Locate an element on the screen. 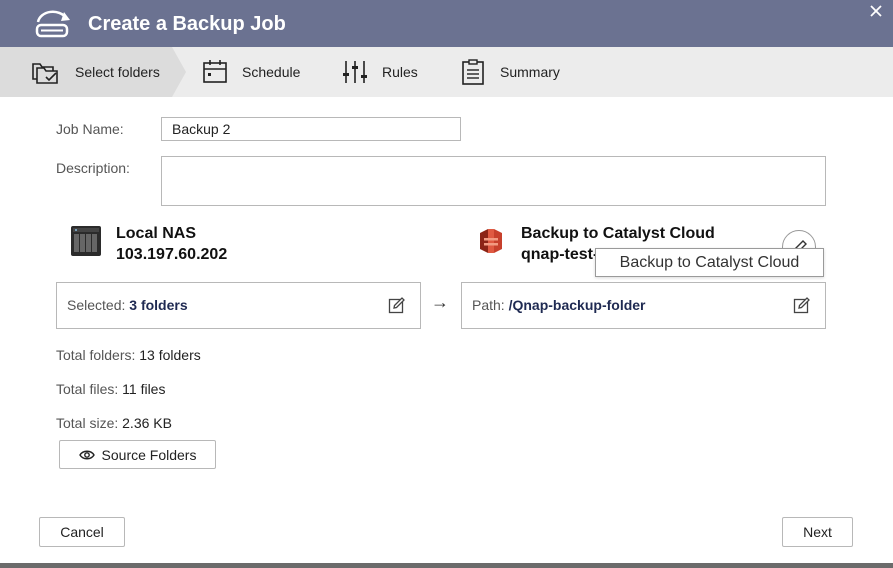  sliders-icon is located at coordinates (355, 72).